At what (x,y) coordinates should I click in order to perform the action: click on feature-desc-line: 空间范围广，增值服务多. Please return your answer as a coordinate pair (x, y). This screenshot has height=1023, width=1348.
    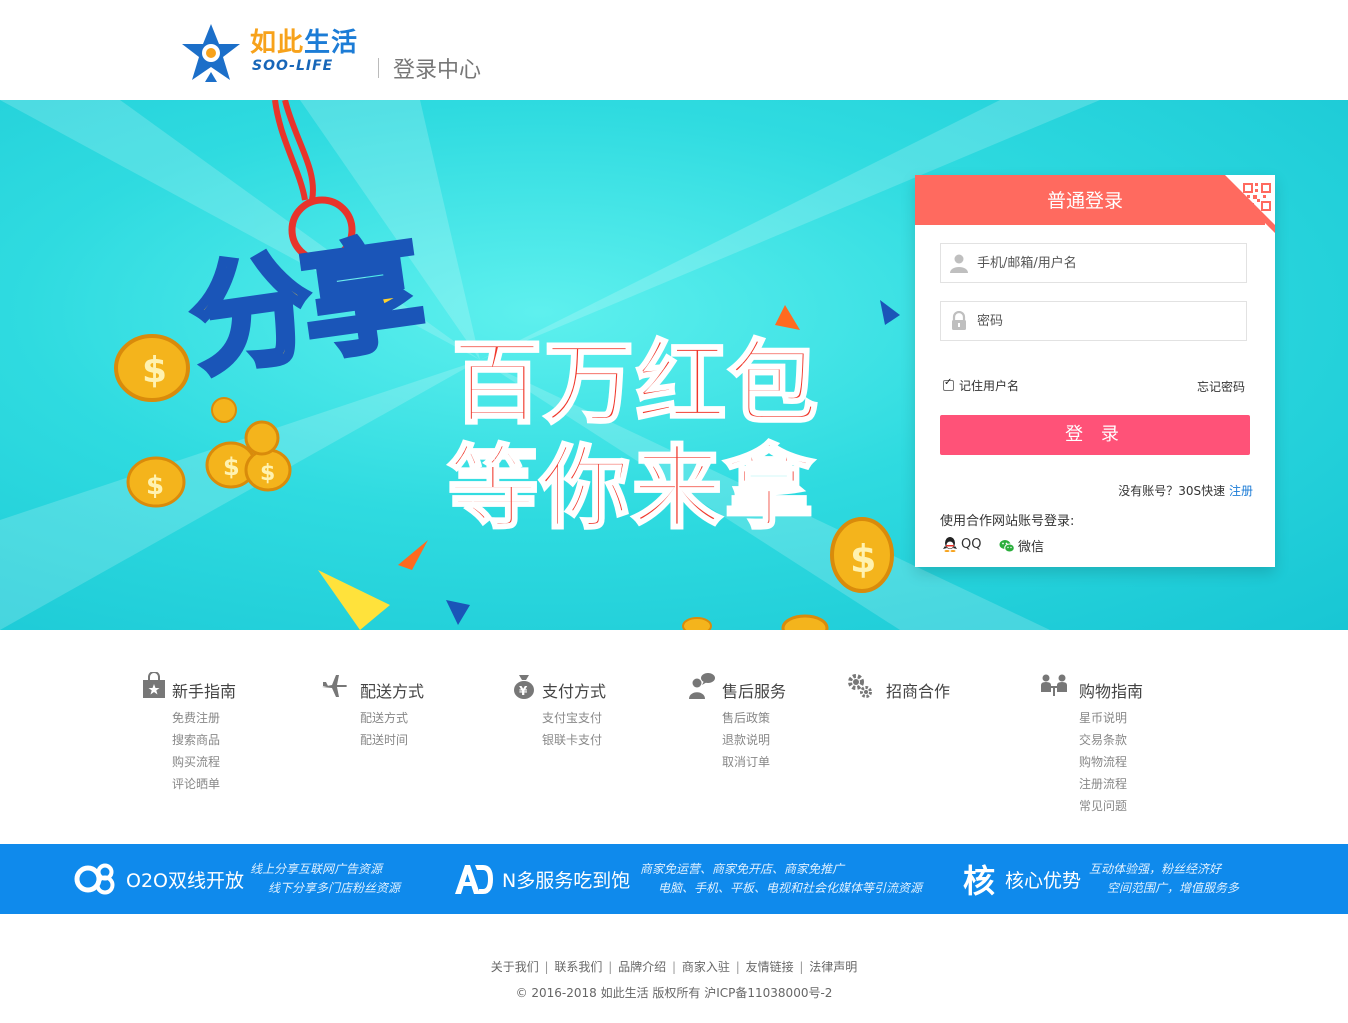
    Looking at the image, I should click on (1173, 888).